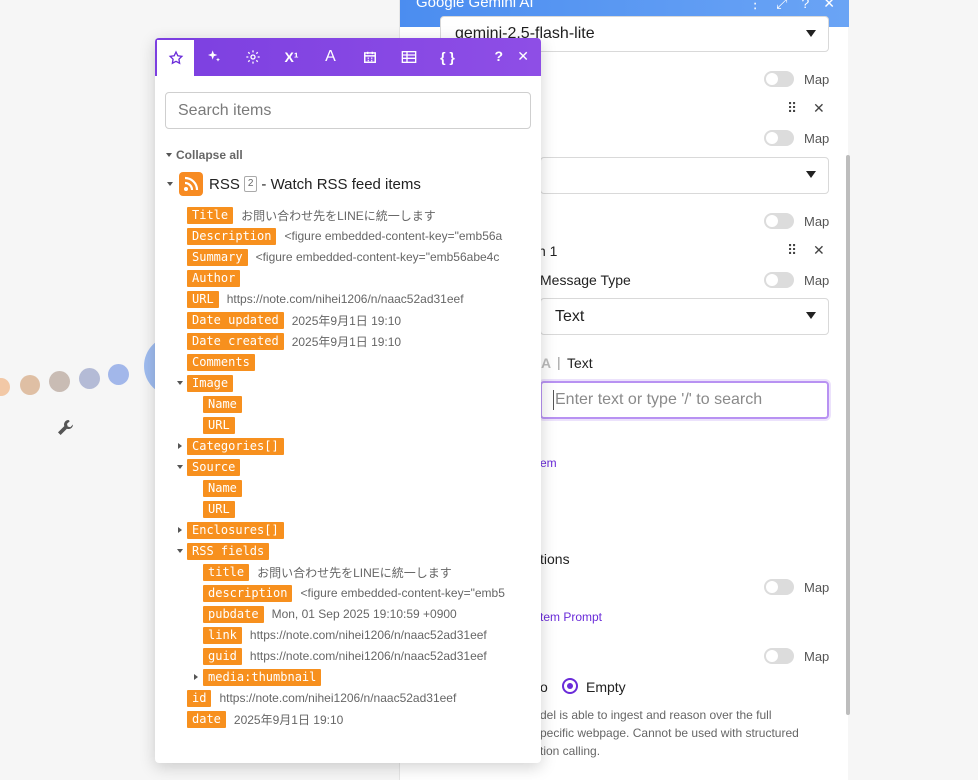  I want to click on tree-item: Enclosures[], so click(229, 530).